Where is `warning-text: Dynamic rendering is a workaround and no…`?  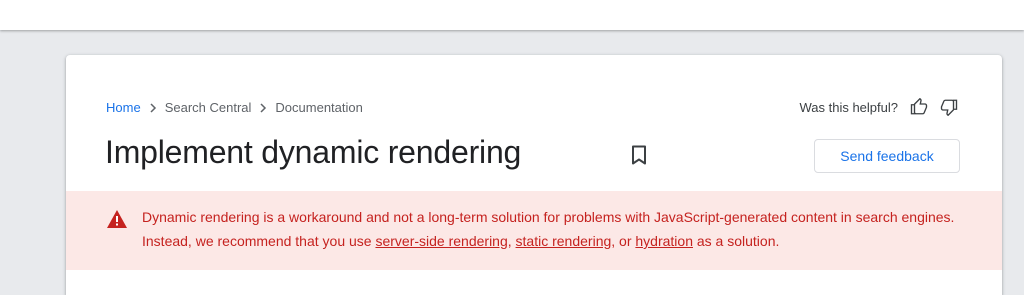 warning-text: Dynamic rendering is a workaround and no… is located at coordinates (562, 229).